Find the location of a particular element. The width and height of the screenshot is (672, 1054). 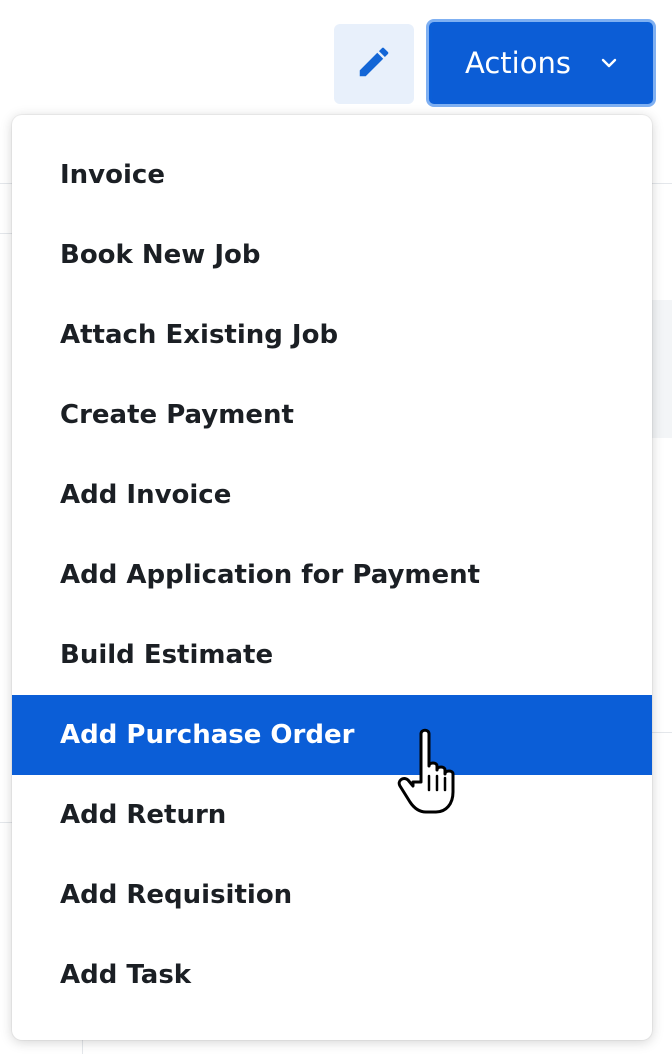

pencil-icon is located at coordinates (374, 64).